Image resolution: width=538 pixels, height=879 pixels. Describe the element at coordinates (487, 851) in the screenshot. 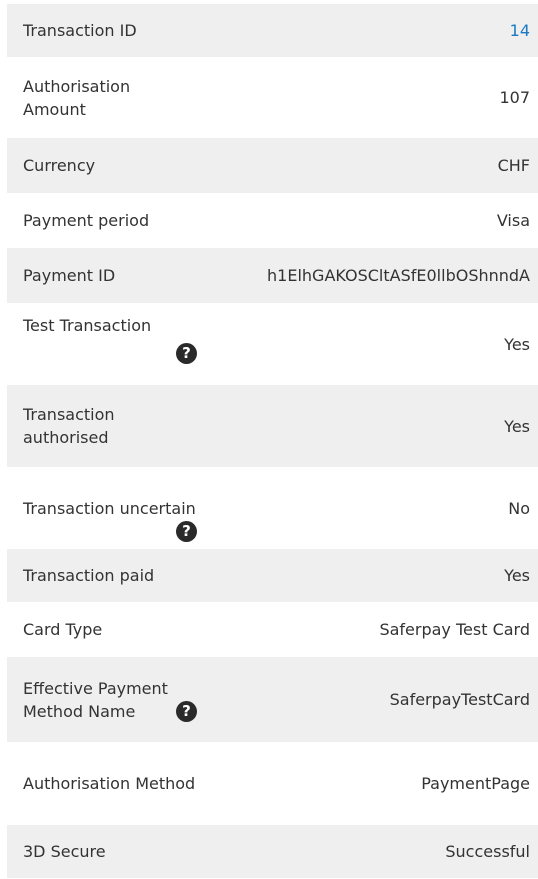

I see `value-3d-secure: Successful` at that location.